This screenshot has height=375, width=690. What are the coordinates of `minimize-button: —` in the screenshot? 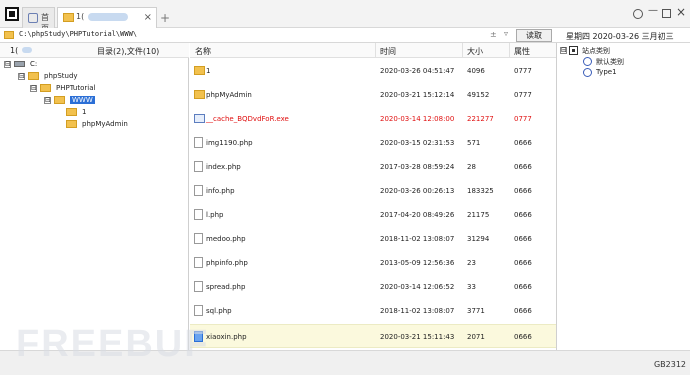 It's located at (653, 10).